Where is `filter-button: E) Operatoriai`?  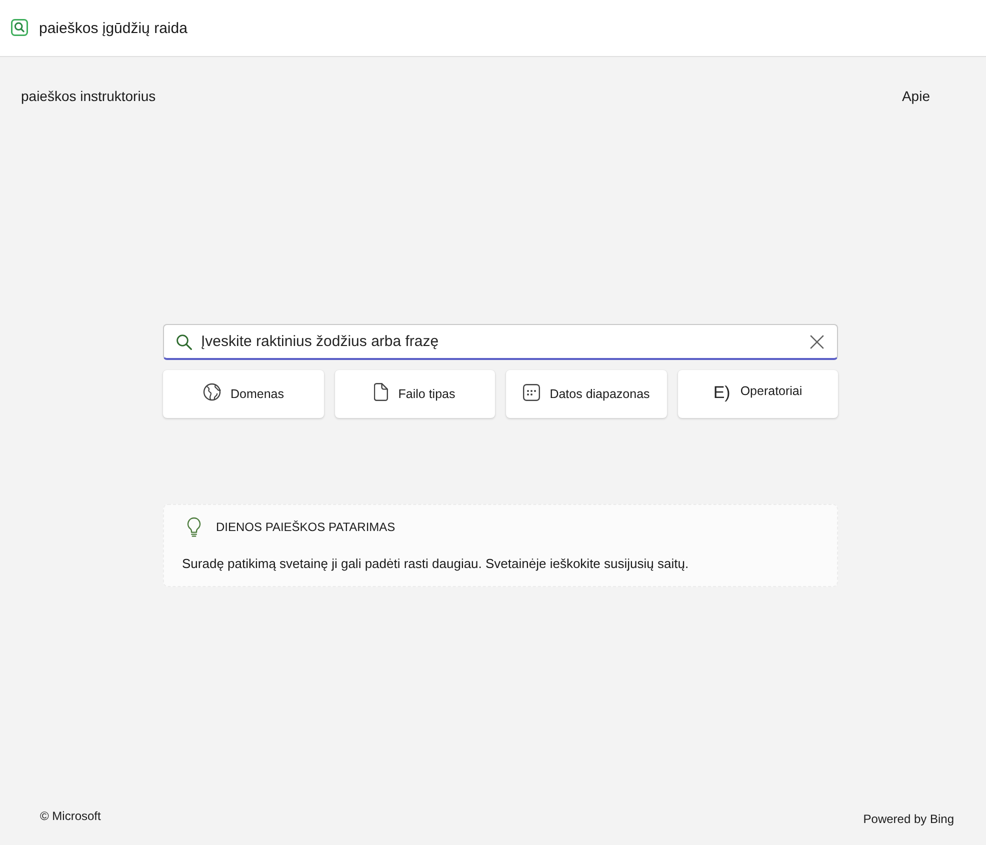 filter-button: E) Operatoriai is located at coordinates (758, 394).